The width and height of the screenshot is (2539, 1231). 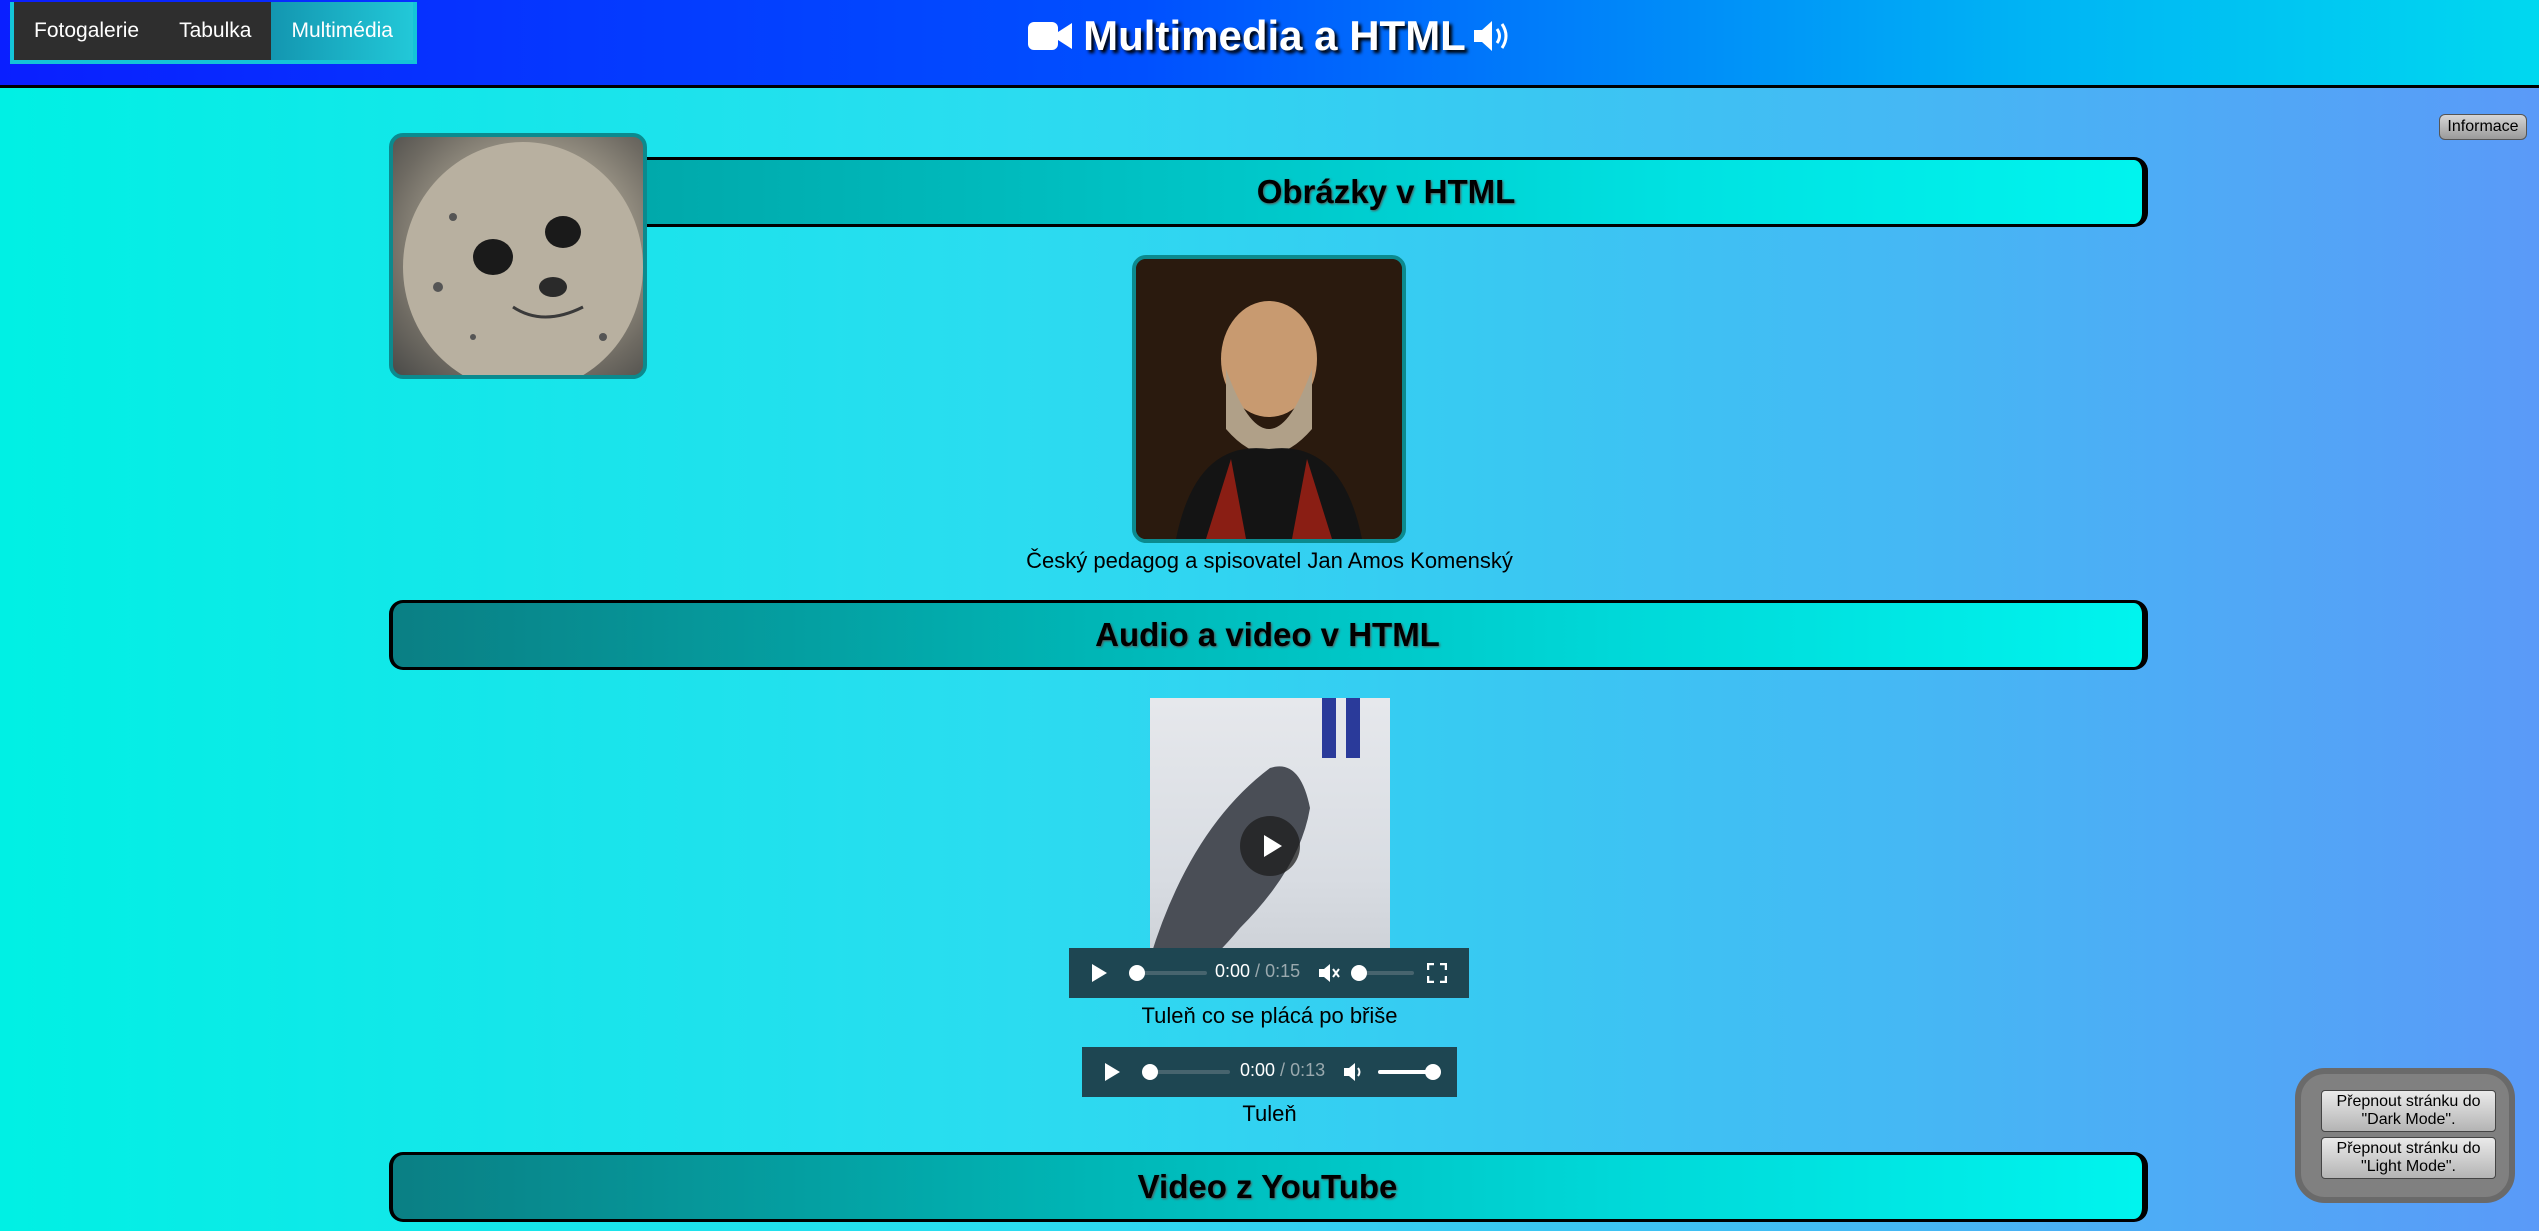 I want to click on fullscreen-icon, so click(x=1437, y=975).